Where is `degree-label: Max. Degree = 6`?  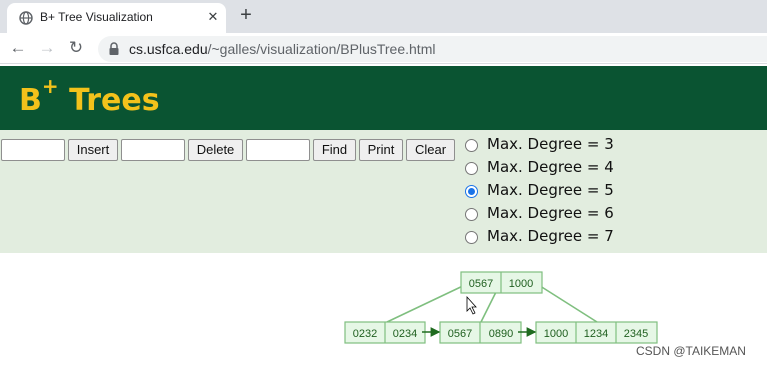 degree-label: Max. Degree = 6 is located at coordinates (550, 213).